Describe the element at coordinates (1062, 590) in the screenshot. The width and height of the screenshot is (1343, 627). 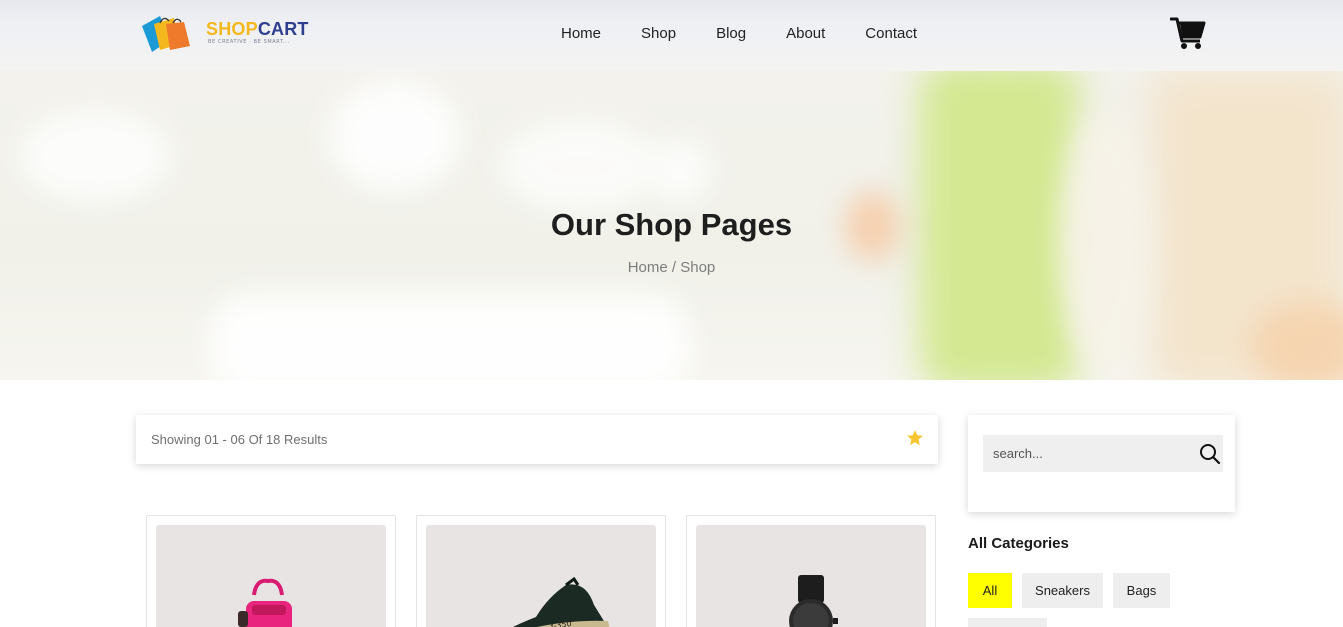
I see `category-sneakers: Sneakers` at that location.